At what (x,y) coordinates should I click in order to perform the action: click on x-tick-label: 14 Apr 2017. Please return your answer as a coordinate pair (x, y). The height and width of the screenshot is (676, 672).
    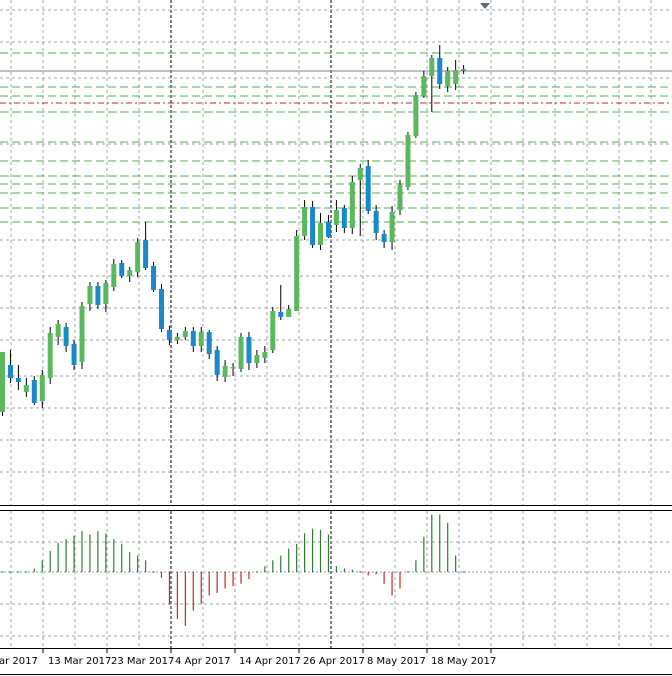
    Looking at the image, I should click on (270, 661).